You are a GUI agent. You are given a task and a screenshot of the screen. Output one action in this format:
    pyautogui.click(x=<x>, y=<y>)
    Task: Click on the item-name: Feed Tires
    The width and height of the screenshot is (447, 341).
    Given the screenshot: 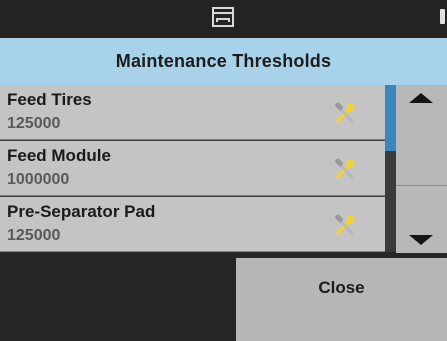 What is the action you would take?
    pyautogui.click(x=49, y=99)
    